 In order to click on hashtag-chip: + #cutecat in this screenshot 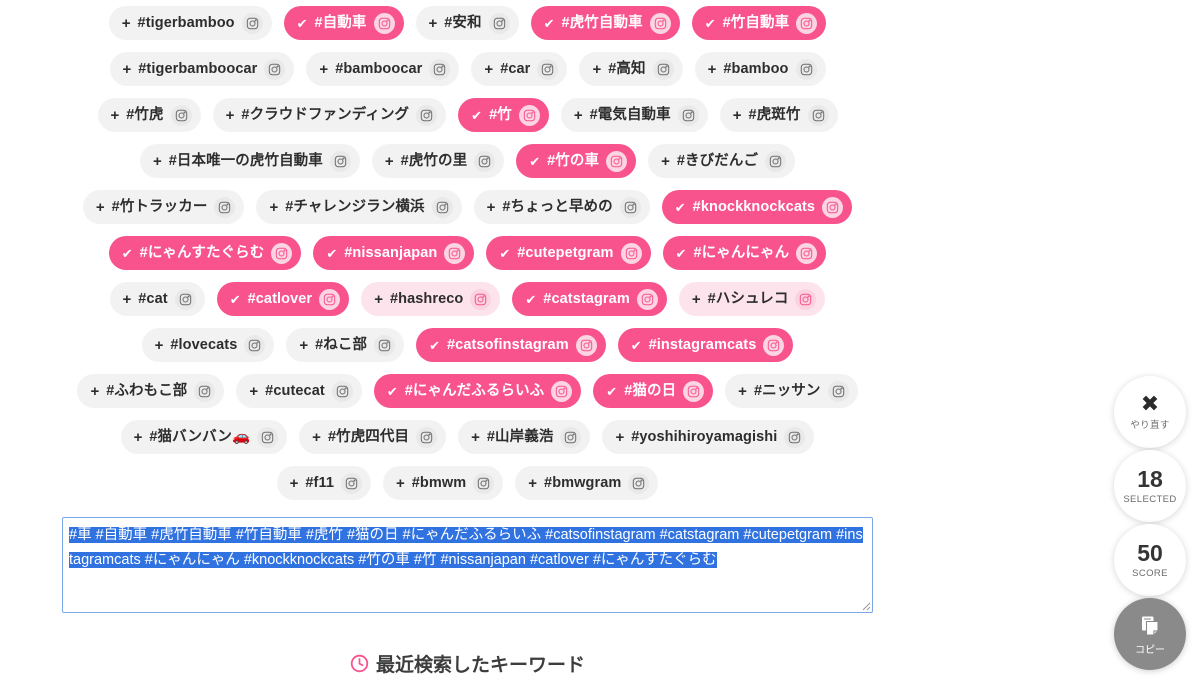, I will do `click(299, 391)`.